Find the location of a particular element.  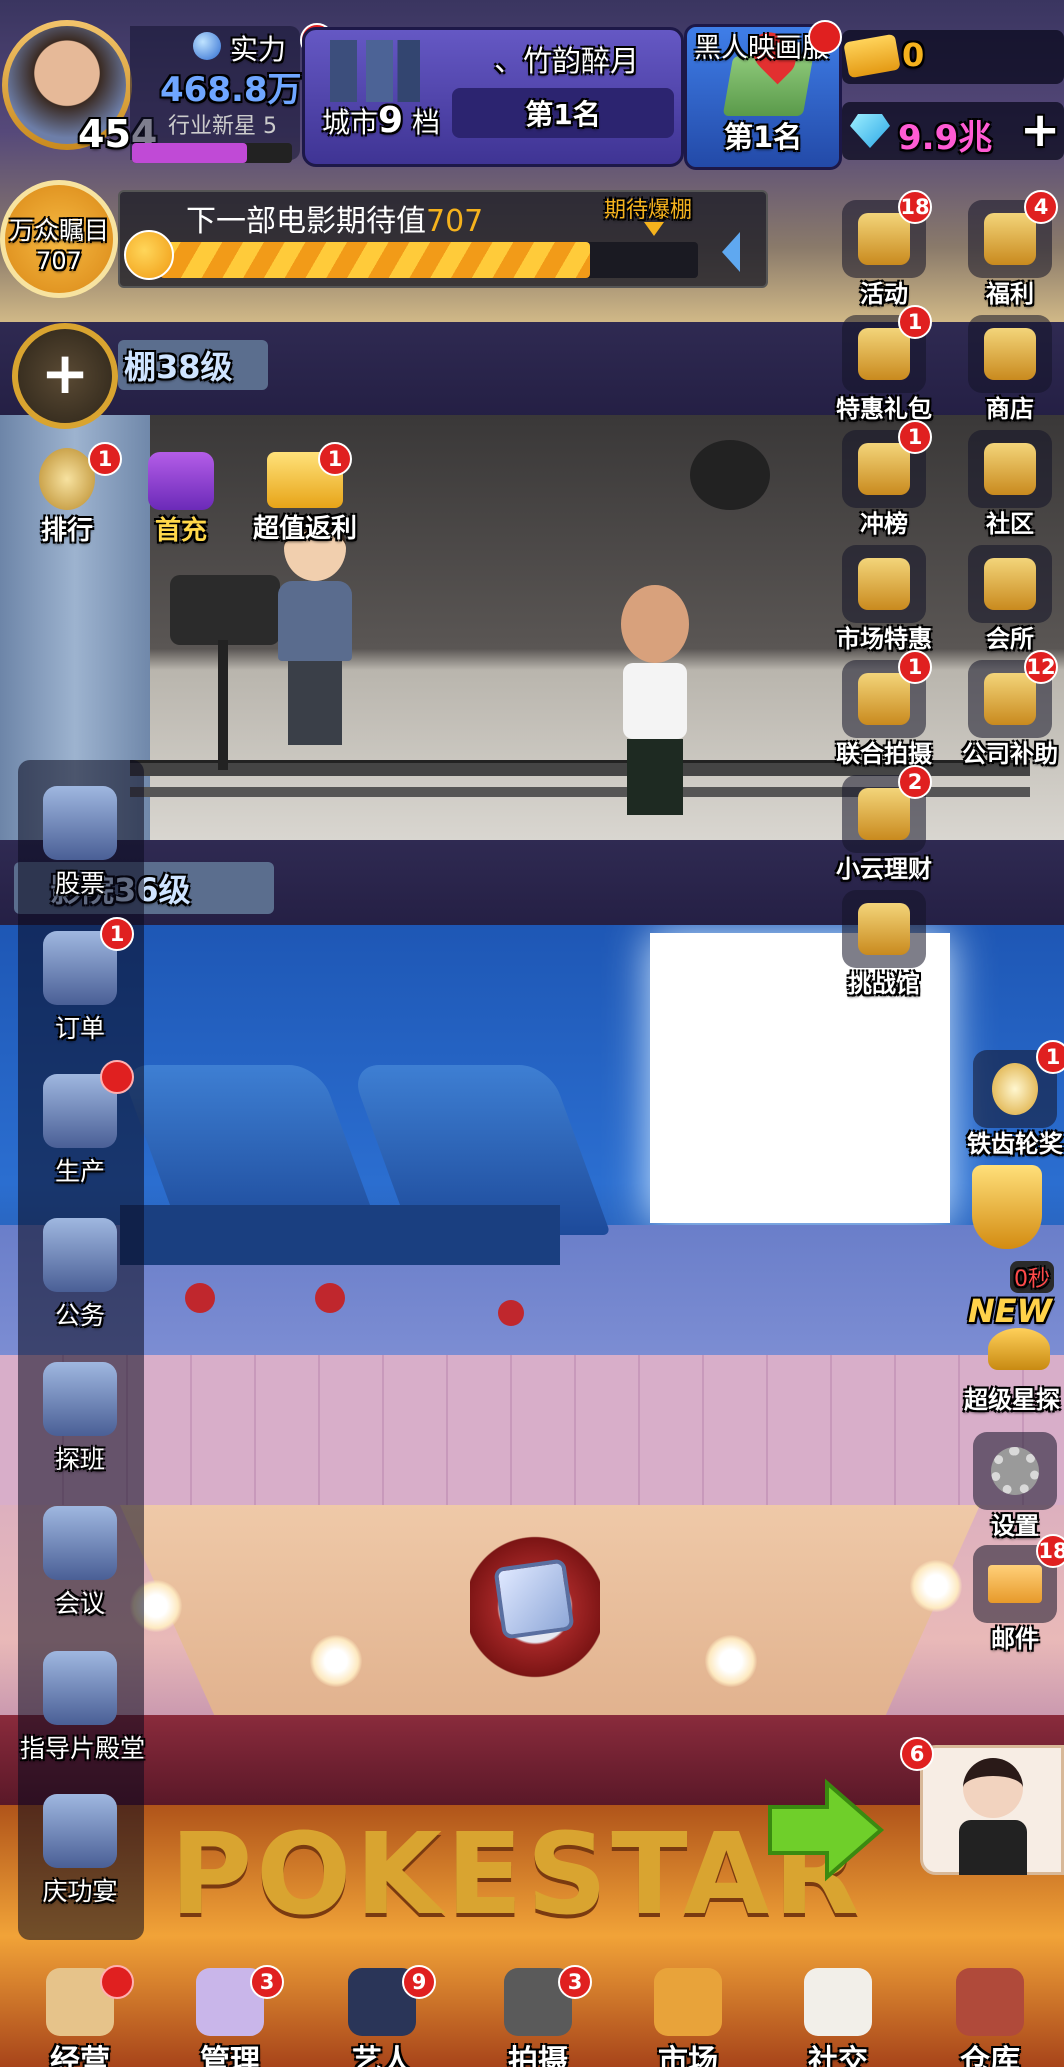

spotlight is located at coordinates (730, 475).